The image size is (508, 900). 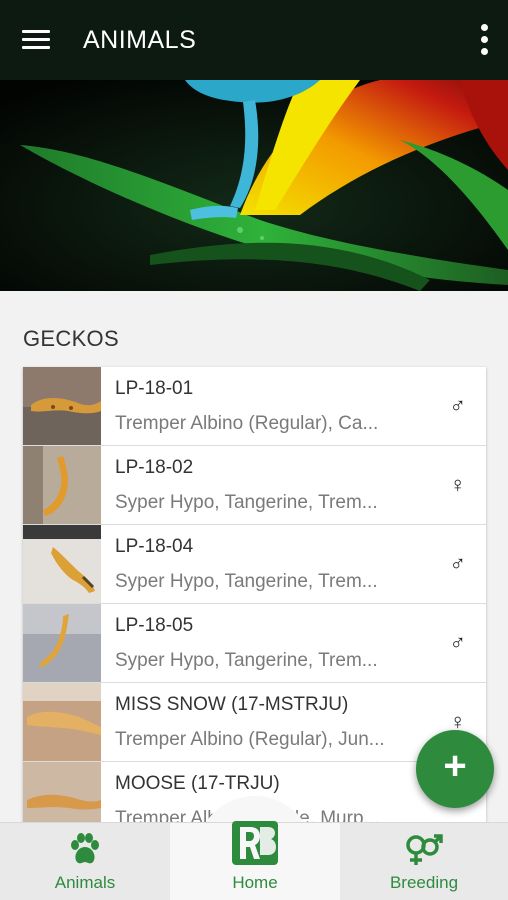 I want to click on animal-name: MOOSE (17-TRJU), so click(x=197, y=783).